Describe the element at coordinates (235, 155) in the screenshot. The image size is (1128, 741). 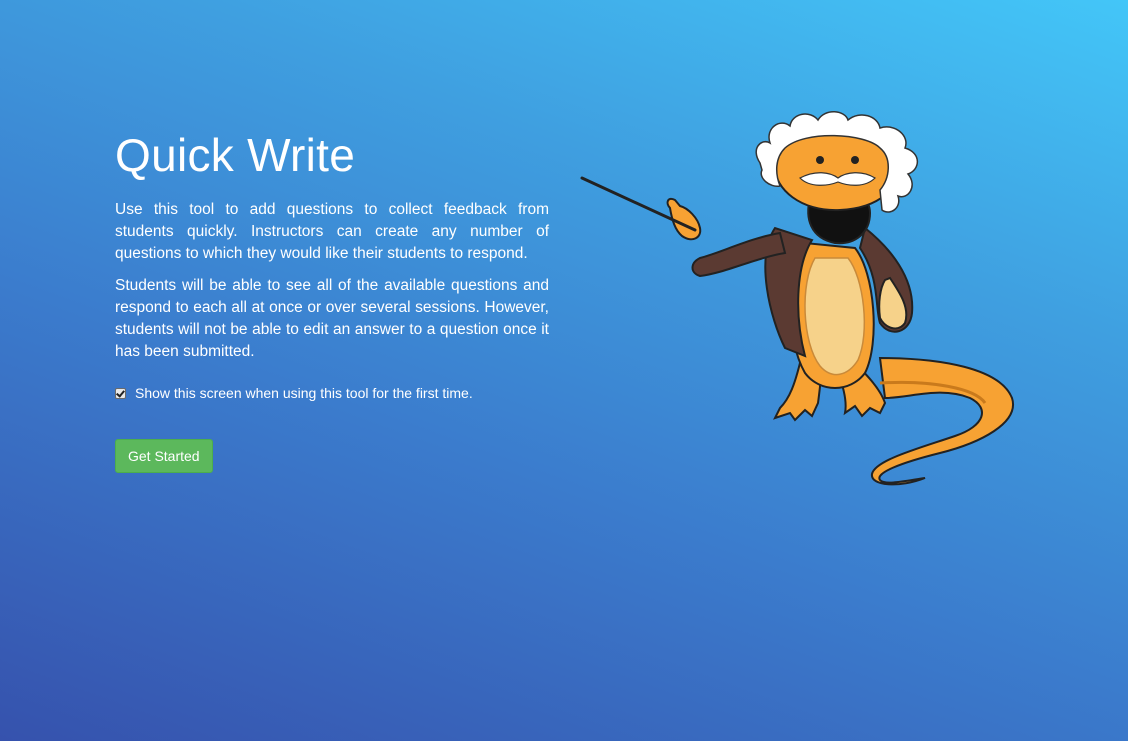
I see `page-title: Quick Write` at that location.